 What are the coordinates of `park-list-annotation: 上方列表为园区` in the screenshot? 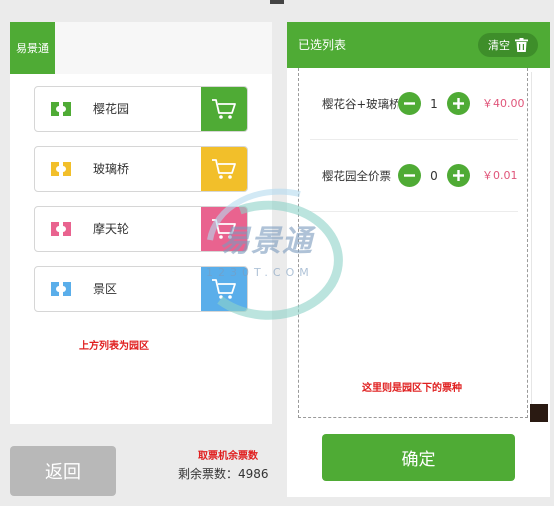 It's located at (114, 346).